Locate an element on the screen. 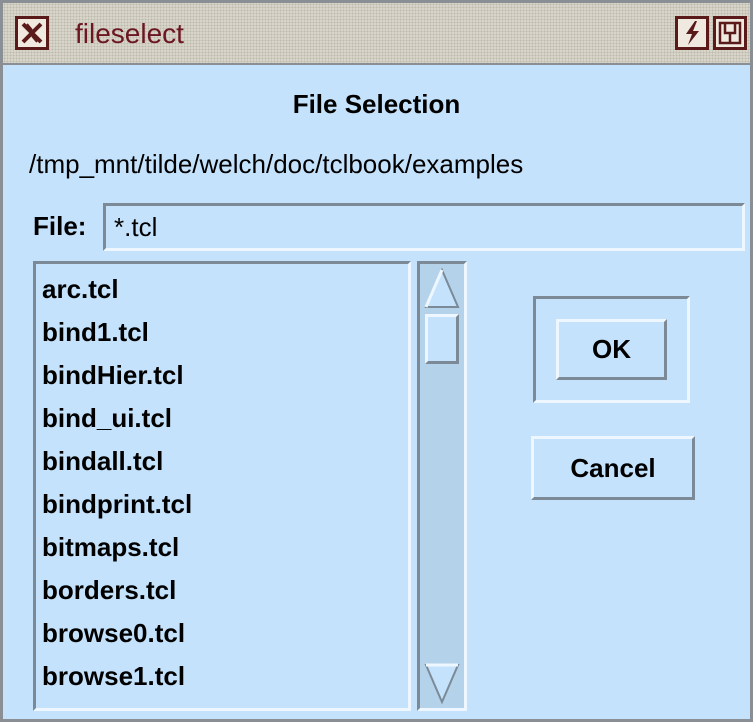 Image resolution: width=753 pixels, height=722 pixels. iconify-button is located at coordinates (692, 33).